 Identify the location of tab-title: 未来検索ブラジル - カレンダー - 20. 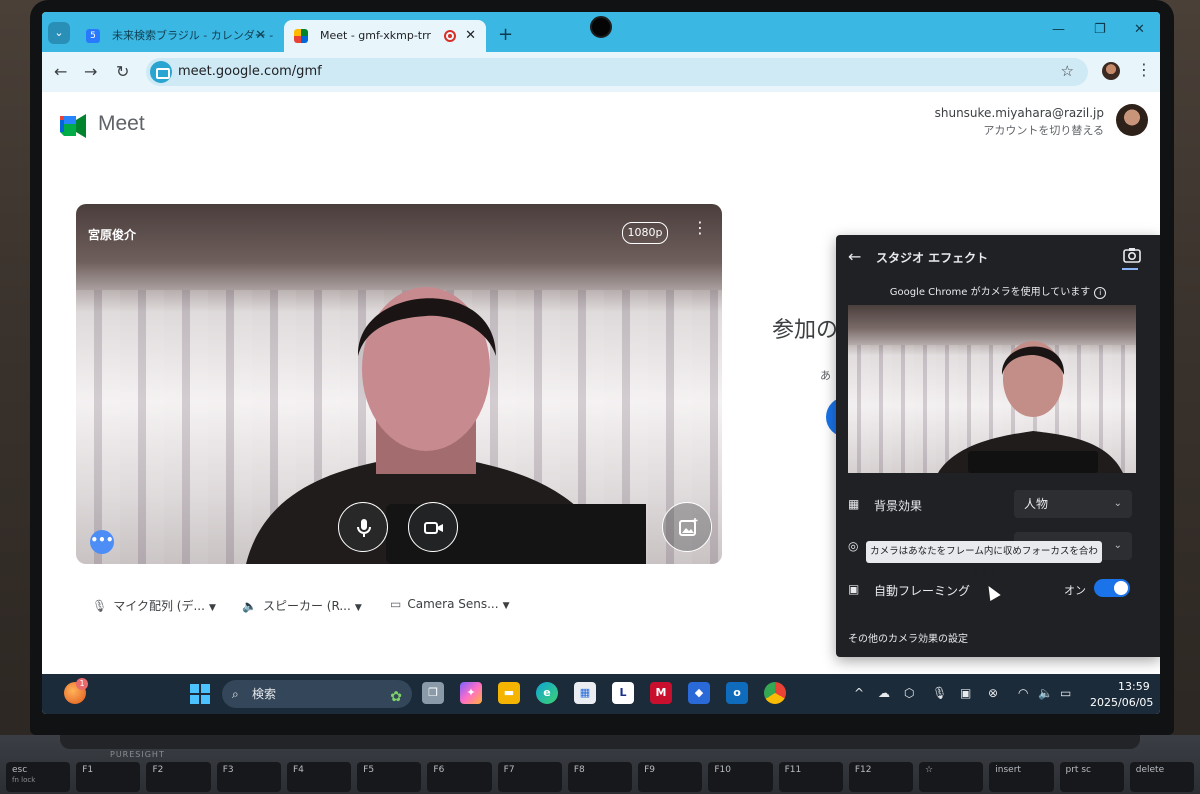
(194, 35).